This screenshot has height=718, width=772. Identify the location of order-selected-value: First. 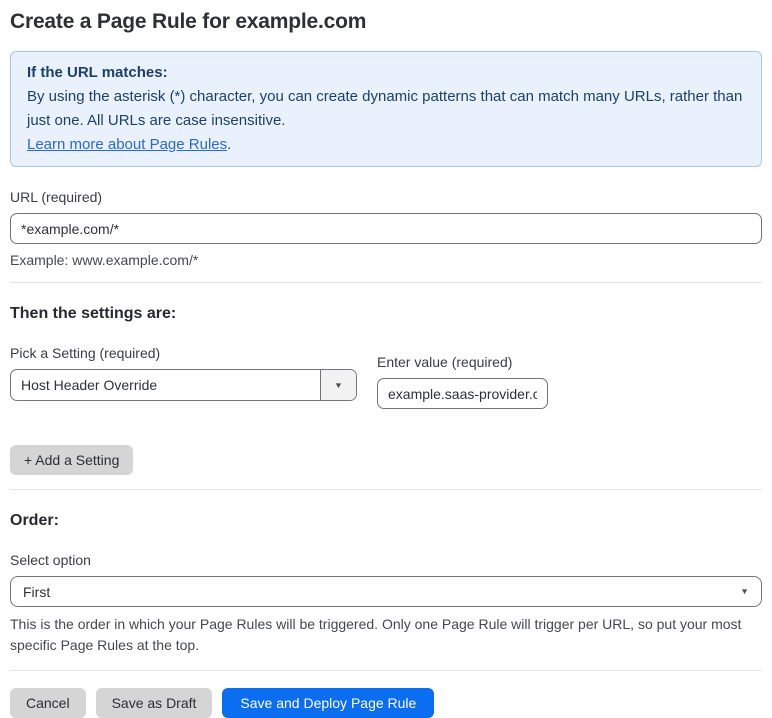
(37, 591).